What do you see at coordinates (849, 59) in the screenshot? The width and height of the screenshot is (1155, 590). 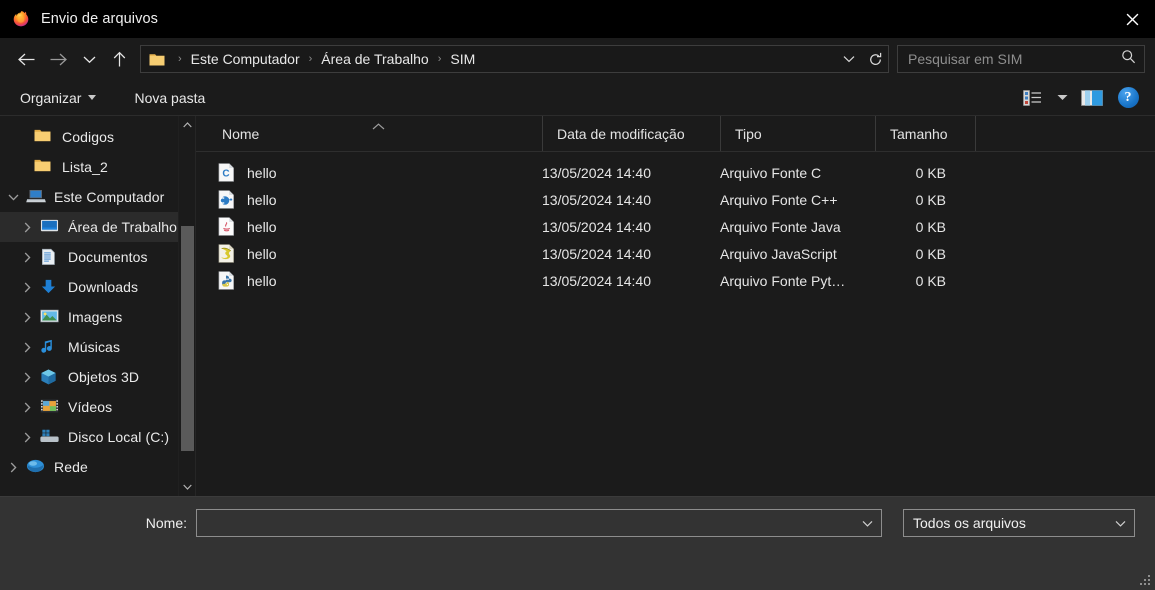 I see `breadcrumb-chevron-down-icon` at bounding box center [849, 59].